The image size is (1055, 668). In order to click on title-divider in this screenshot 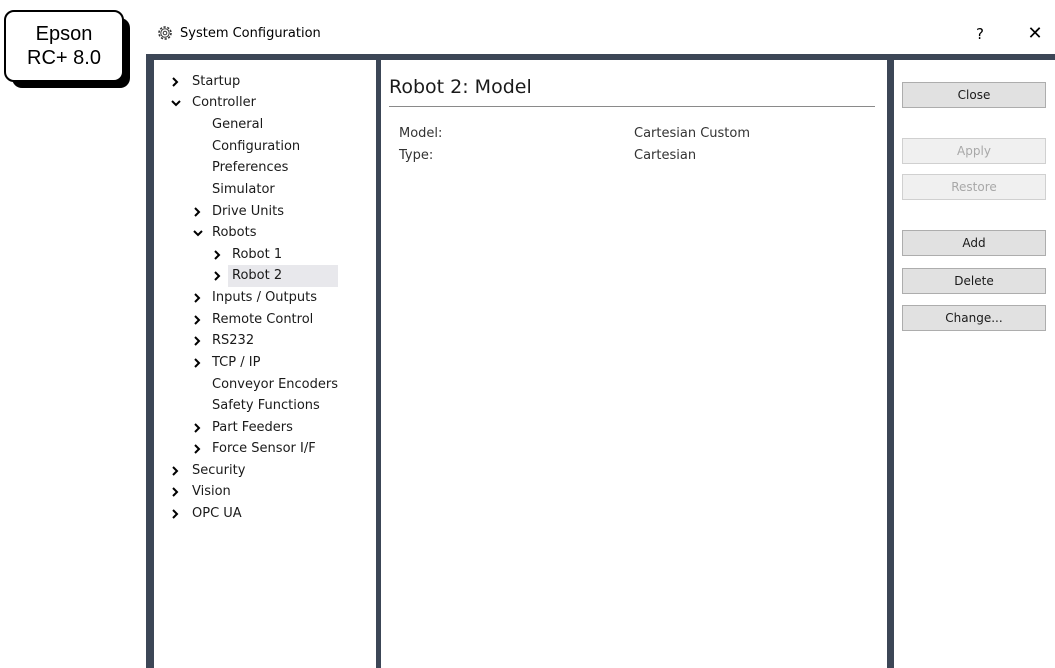, I will do `click(632, 106)`.